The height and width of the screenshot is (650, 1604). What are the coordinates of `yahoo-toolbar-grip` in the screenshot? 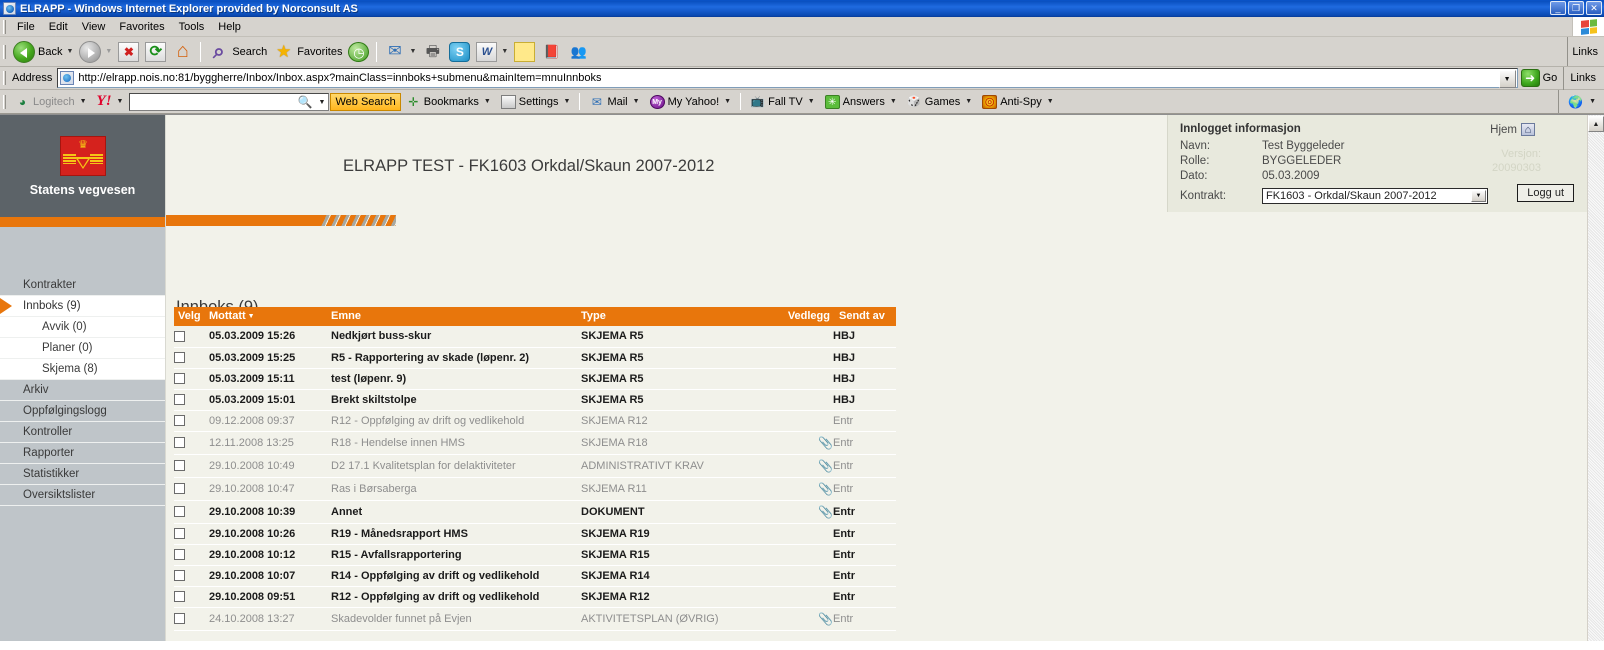 It's located at (4, 101).